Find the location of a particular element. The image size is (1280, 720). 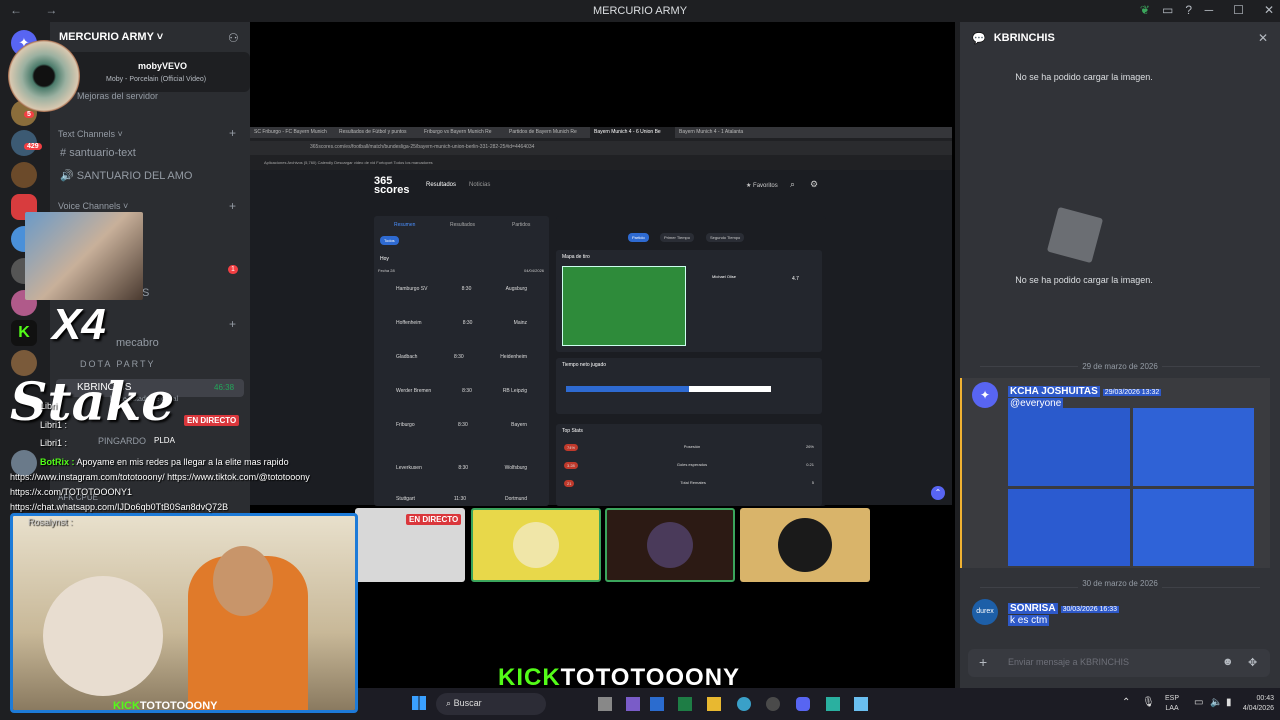

timestamp: 30/03/2026 16:33 is located at coordinates (1090, 609).